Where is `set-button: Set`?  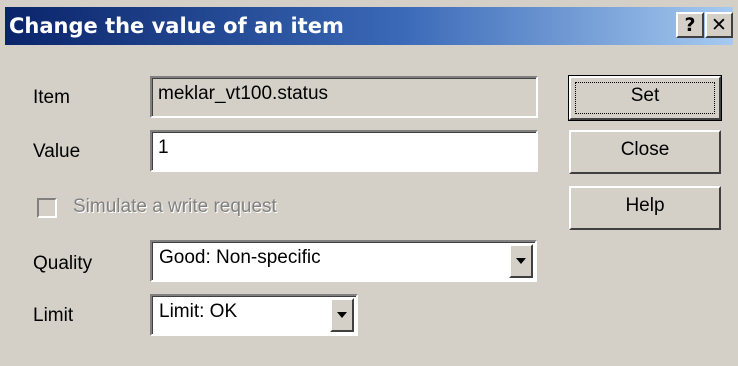 set-button: Set is located at coordinates (645, 98).